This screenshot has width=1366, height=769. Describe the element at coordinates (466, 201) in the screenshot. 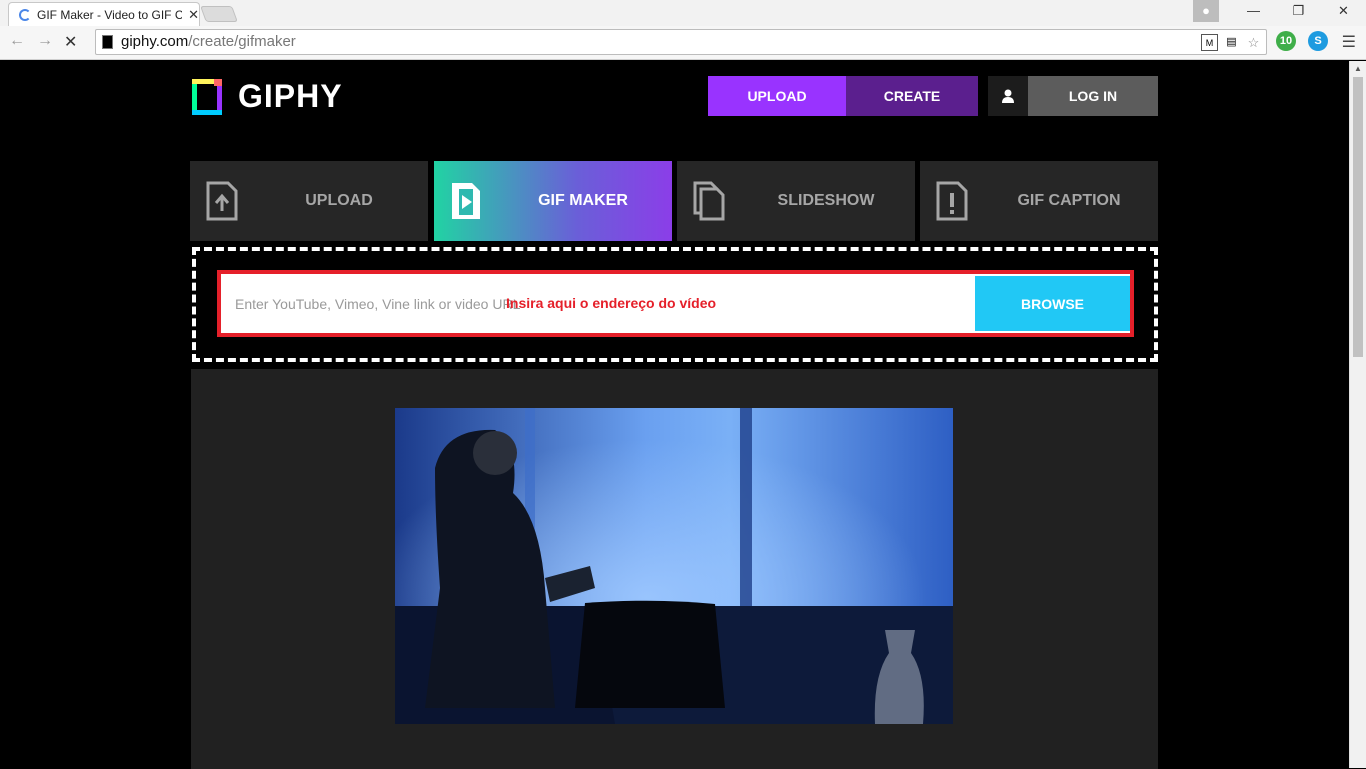

I see `film-file-icon` at that location.